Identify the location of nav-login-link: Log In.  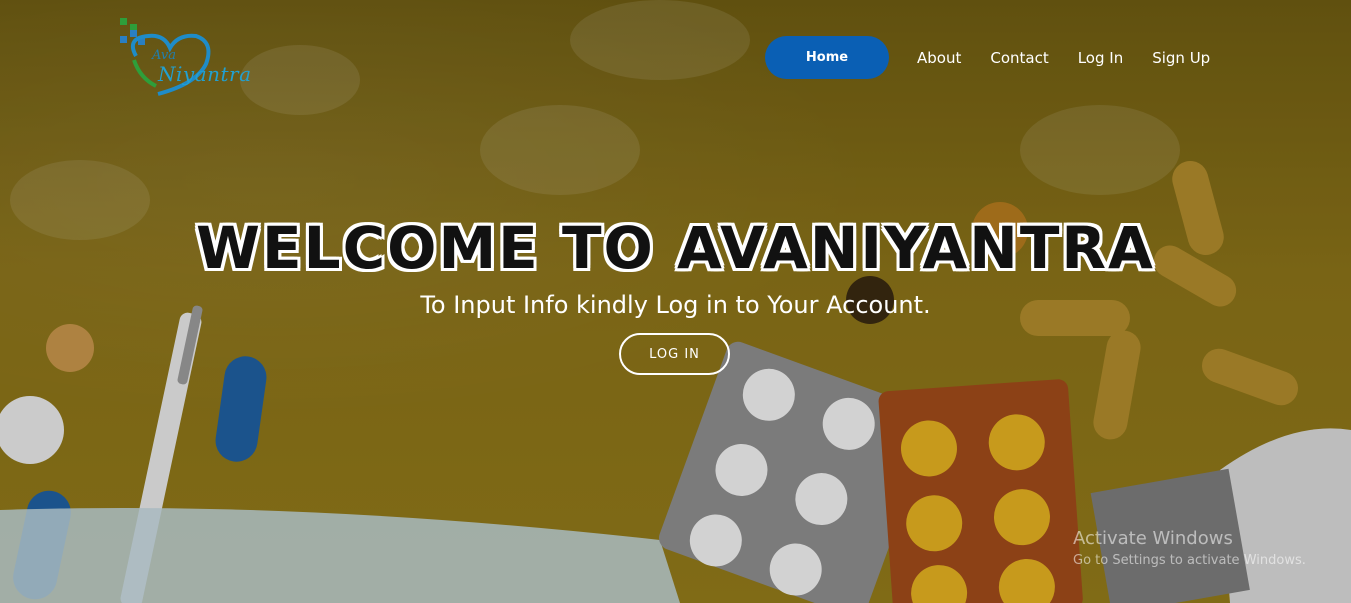
(1101, 58).